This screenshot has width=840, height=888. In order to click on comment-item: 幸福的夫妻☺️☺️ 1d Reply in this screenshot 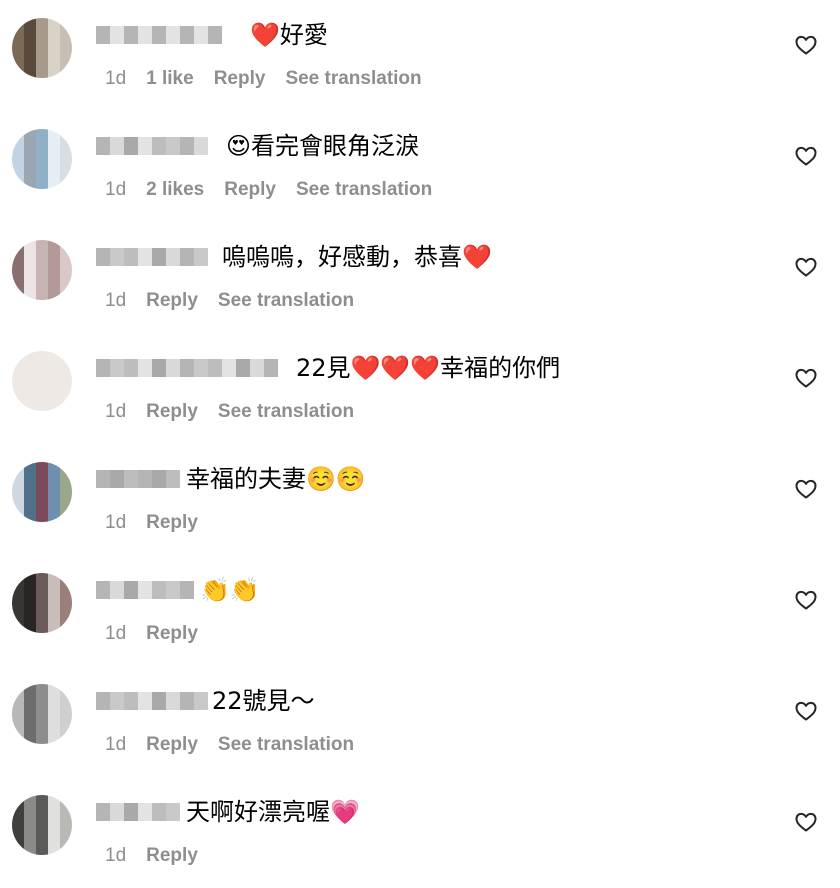, I will do `click(420, 499)`.